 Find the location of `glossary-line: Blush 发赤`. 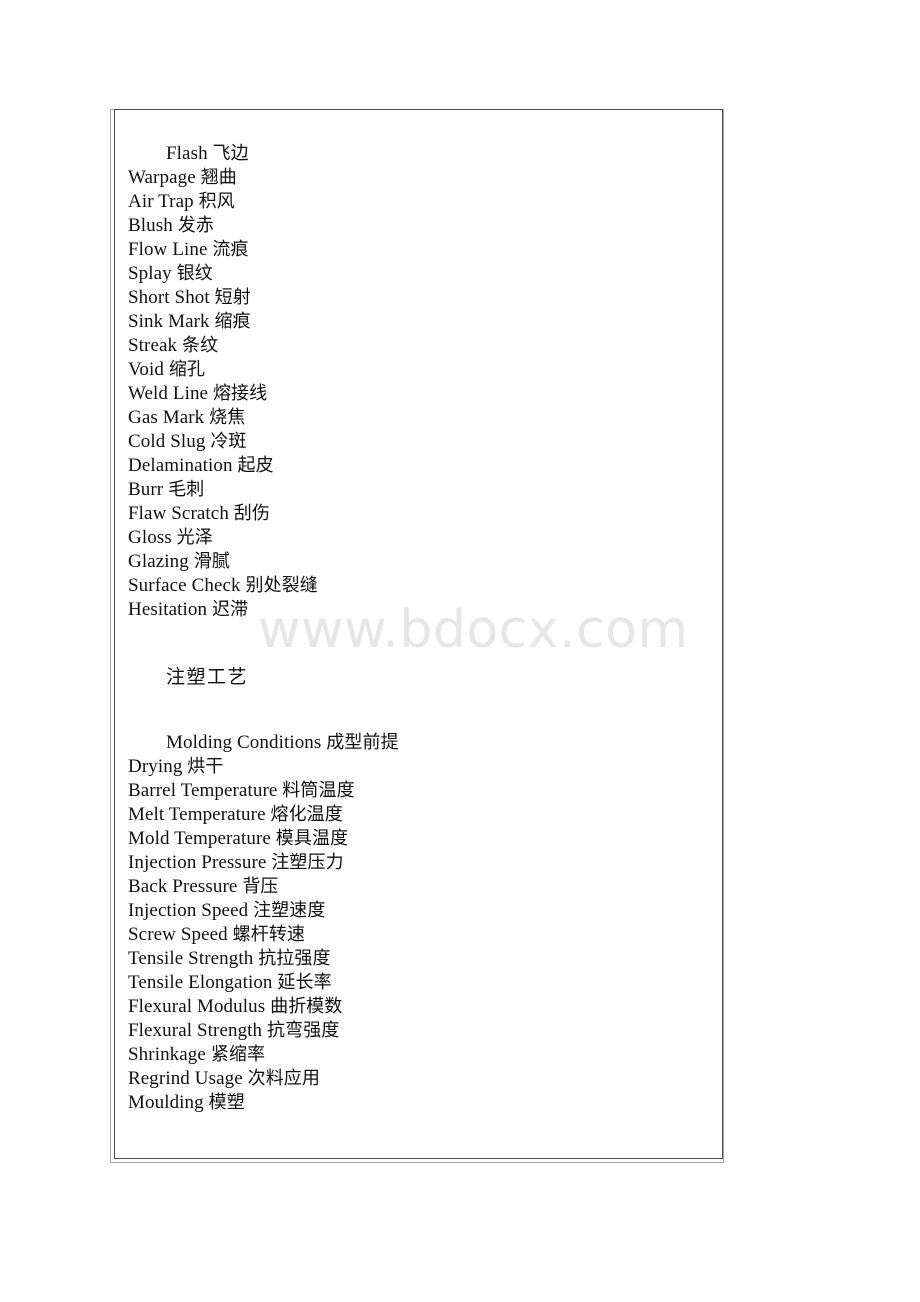

glossary-line: Blush 发赤 is located at coordinates (418, 226).